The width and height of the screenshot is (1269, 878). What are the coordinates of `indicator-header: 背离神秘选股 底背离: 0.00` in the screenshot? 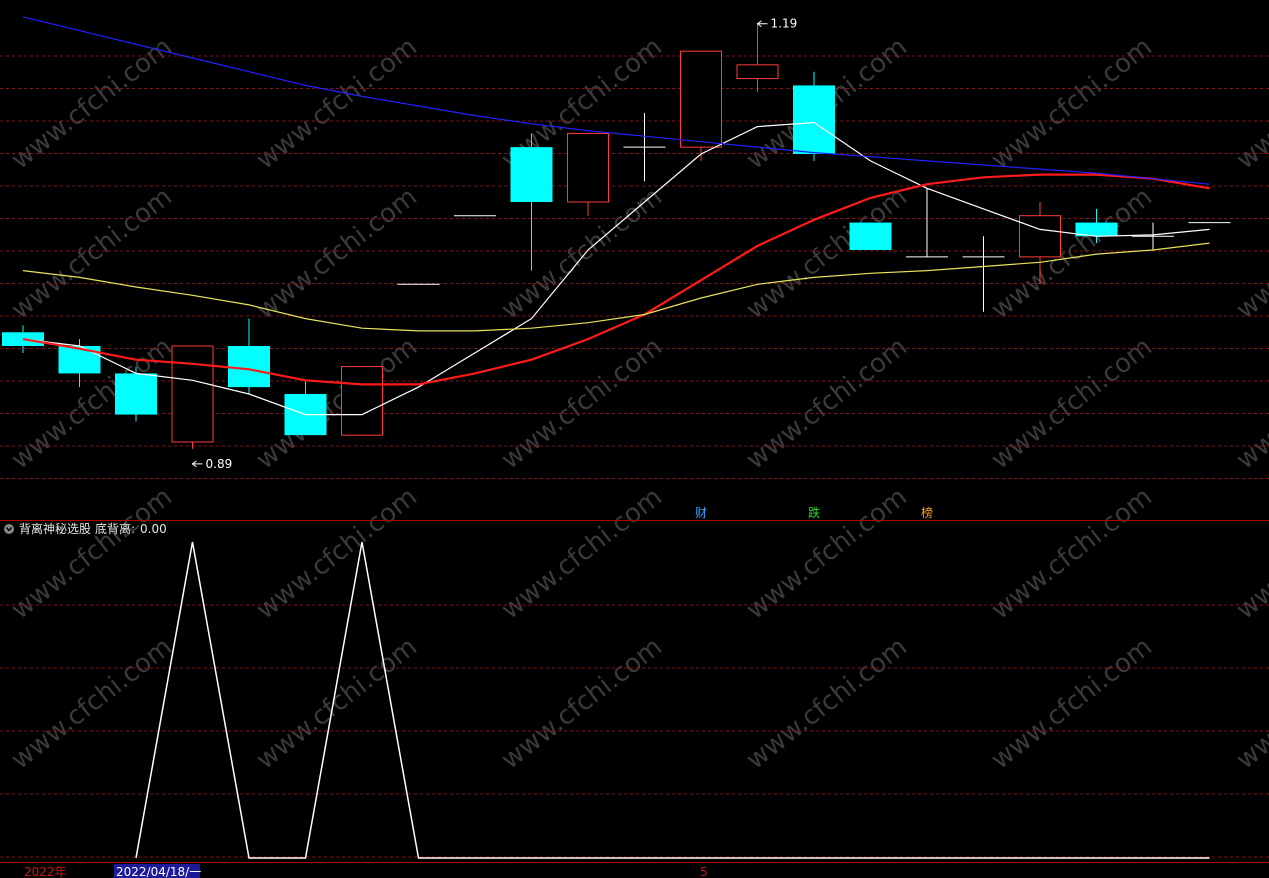 It's located at (85, 528).